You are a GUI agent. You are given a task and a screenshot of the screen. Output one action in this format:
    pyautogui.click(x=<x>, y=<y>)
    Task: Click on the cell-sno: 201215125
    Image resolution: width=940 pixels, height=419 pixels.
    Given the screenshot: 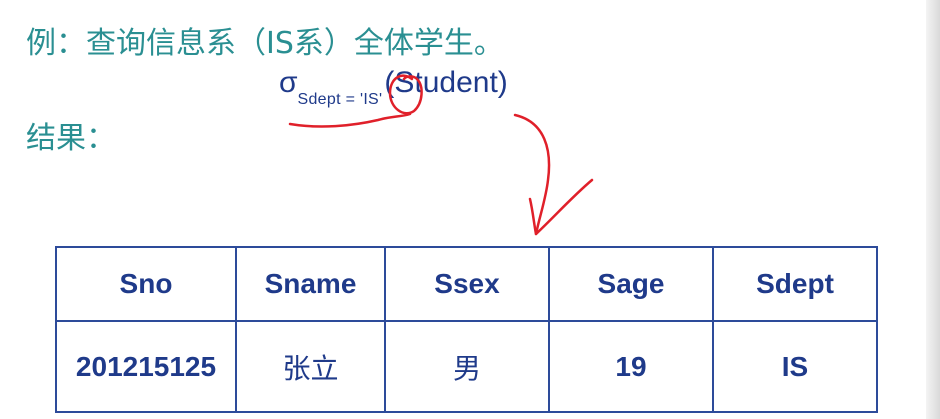 What is the action you would take?
    pyautogui.click(x=146, y=366)
    